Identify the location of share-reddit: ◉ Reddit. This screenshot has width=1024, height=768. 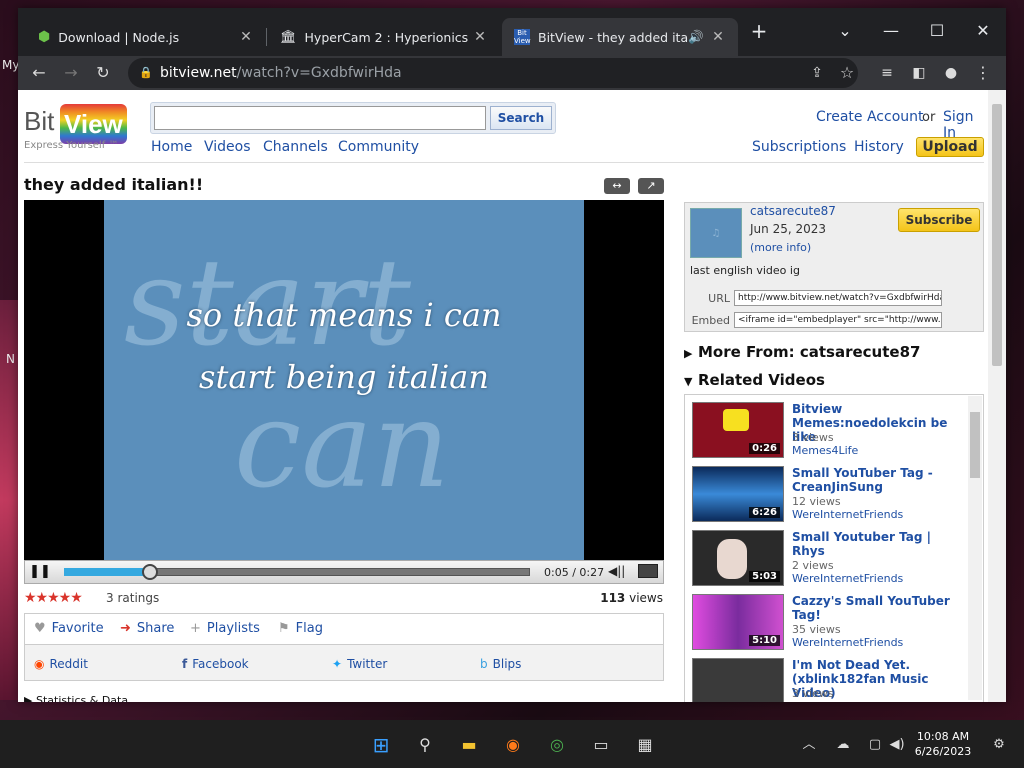
(61, 664).